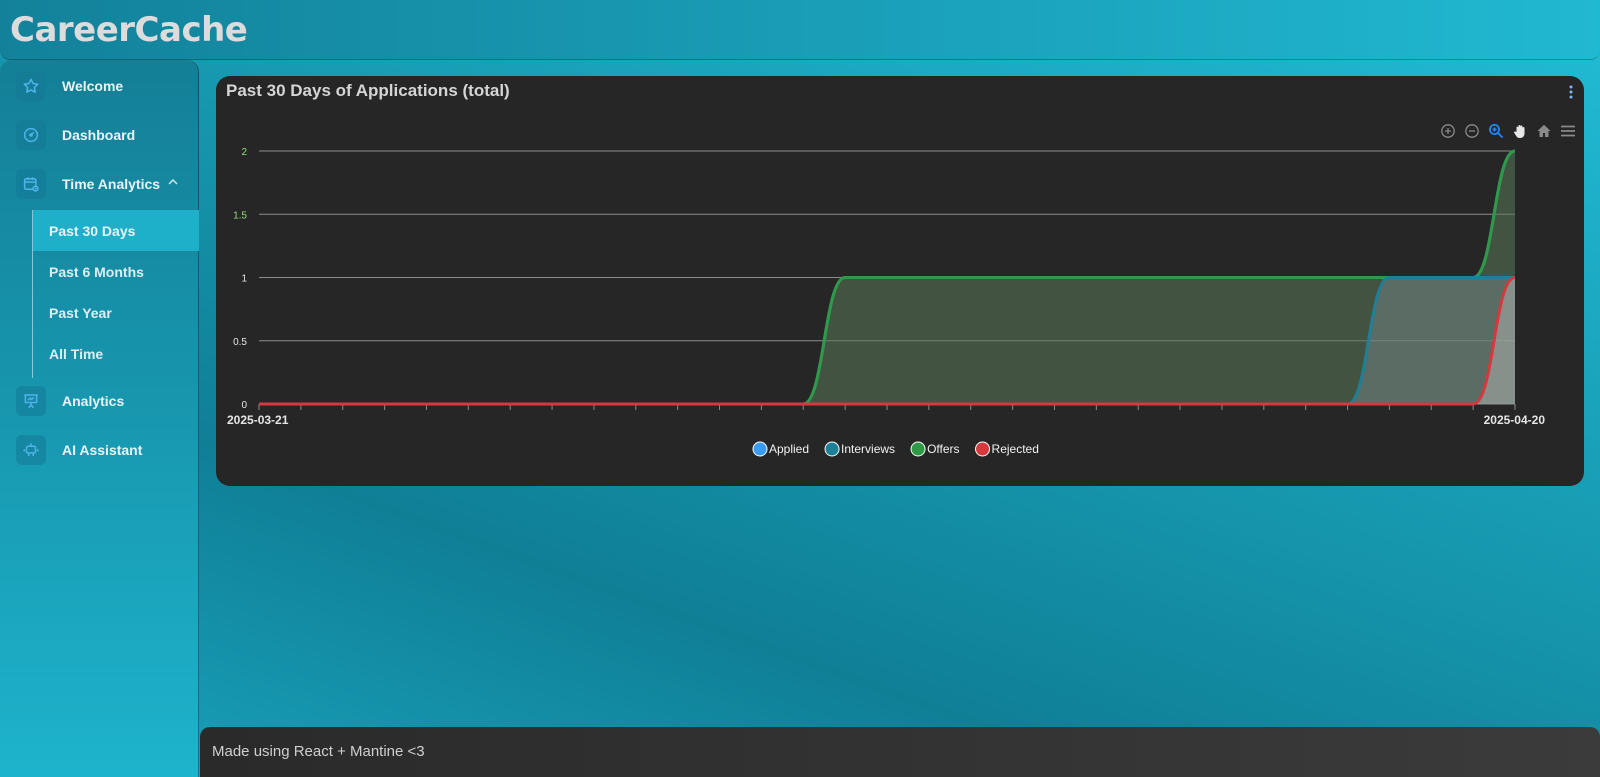 This screenshot has height=777, width=1600. What do you see at coordinates (244, 279) in the screenshot?
I see `y-tick-label: 1` at bounding box center [244, 279].